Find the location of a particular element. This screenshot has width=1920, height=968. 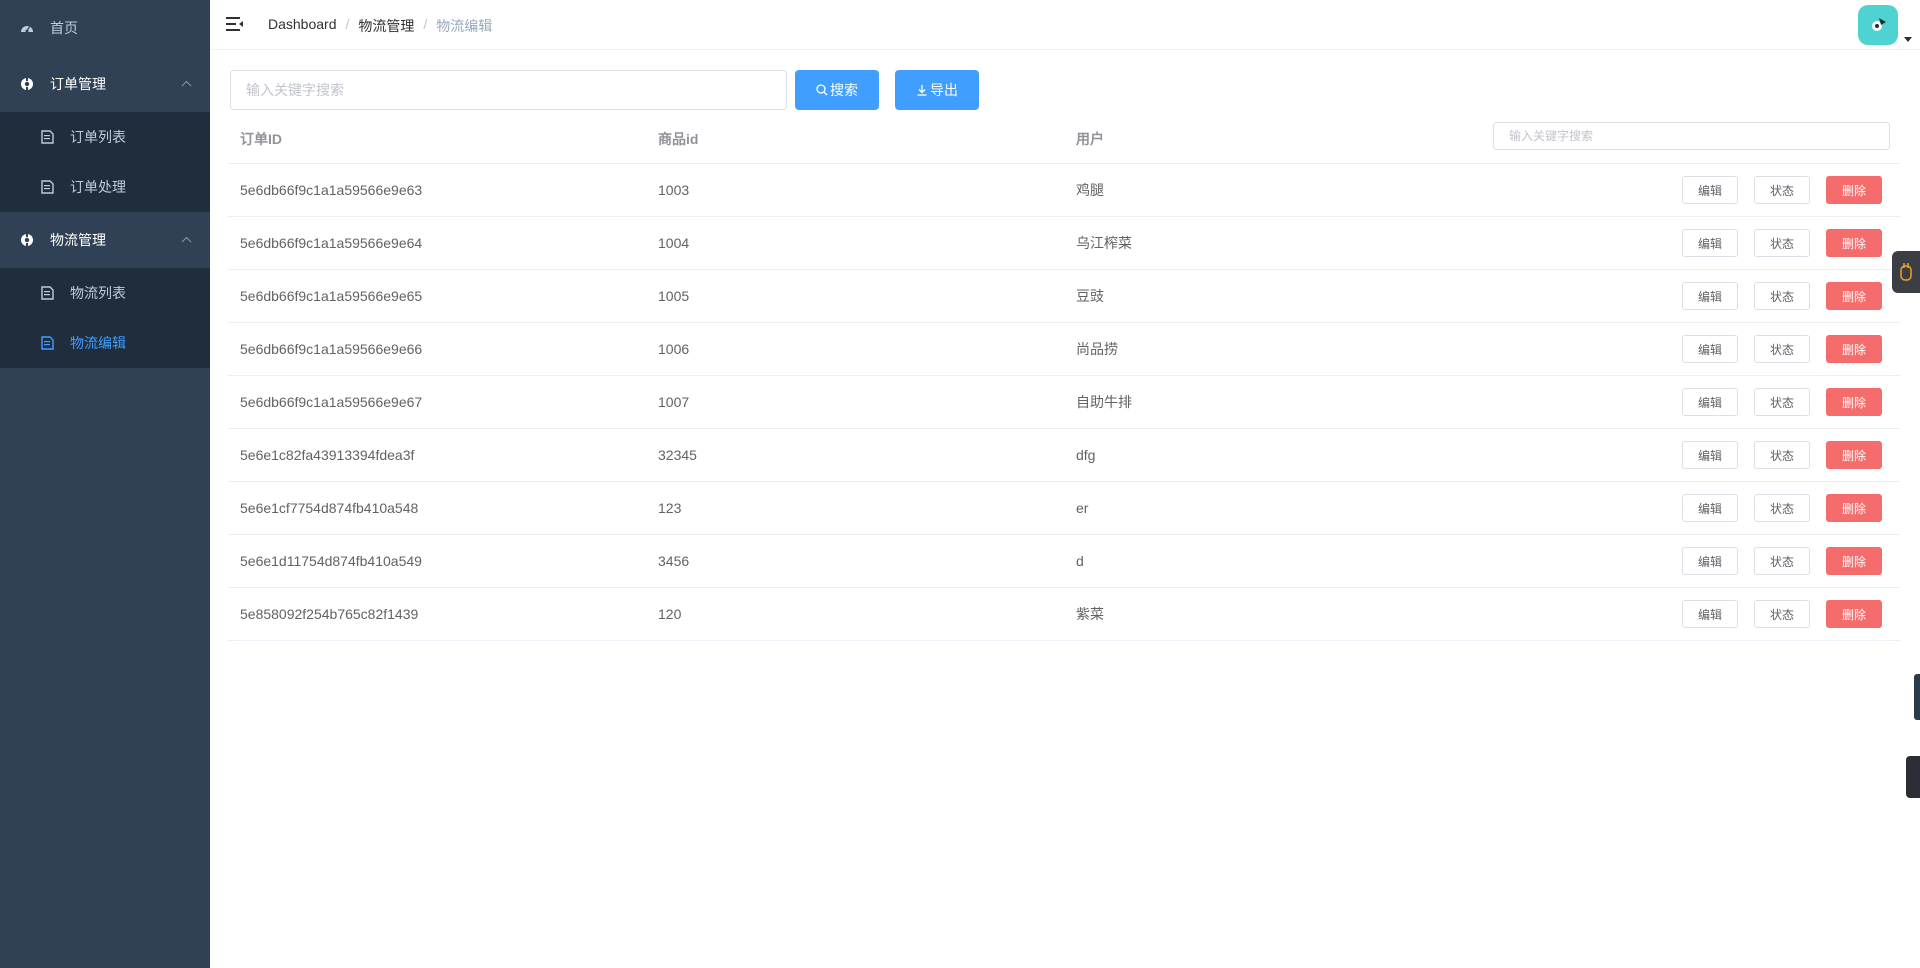

cell-order-id: 5e6e1d11754d874fb410a549 is located at coordinates (331, 561).